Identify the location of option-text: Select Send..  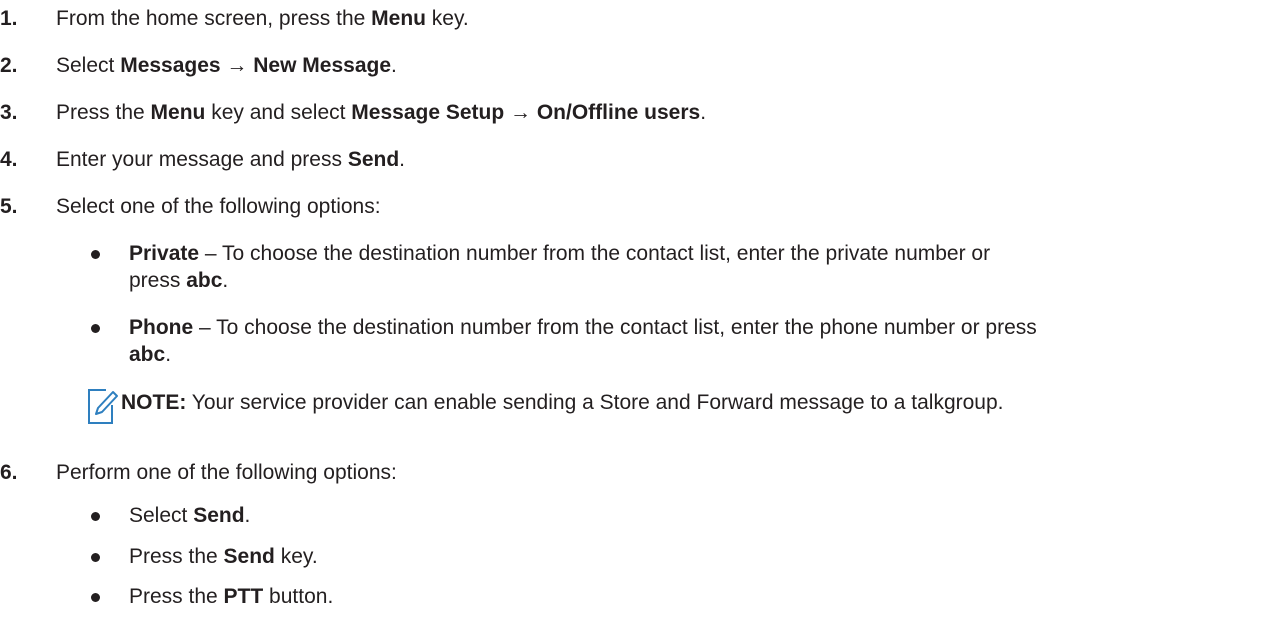
(190, 515).